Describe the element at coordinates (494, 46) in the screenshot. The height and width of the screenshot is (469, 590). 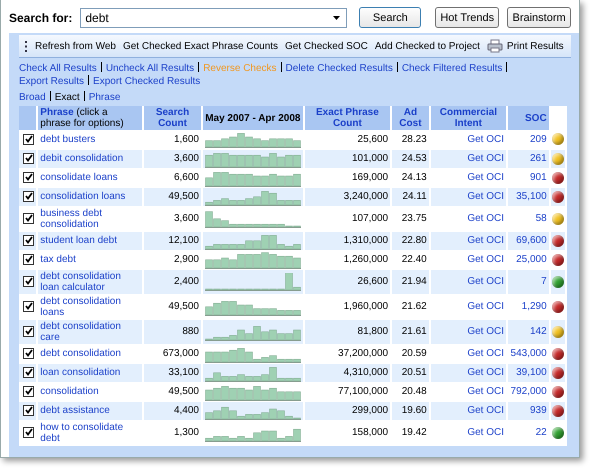
I see `printer-icon` at that location.